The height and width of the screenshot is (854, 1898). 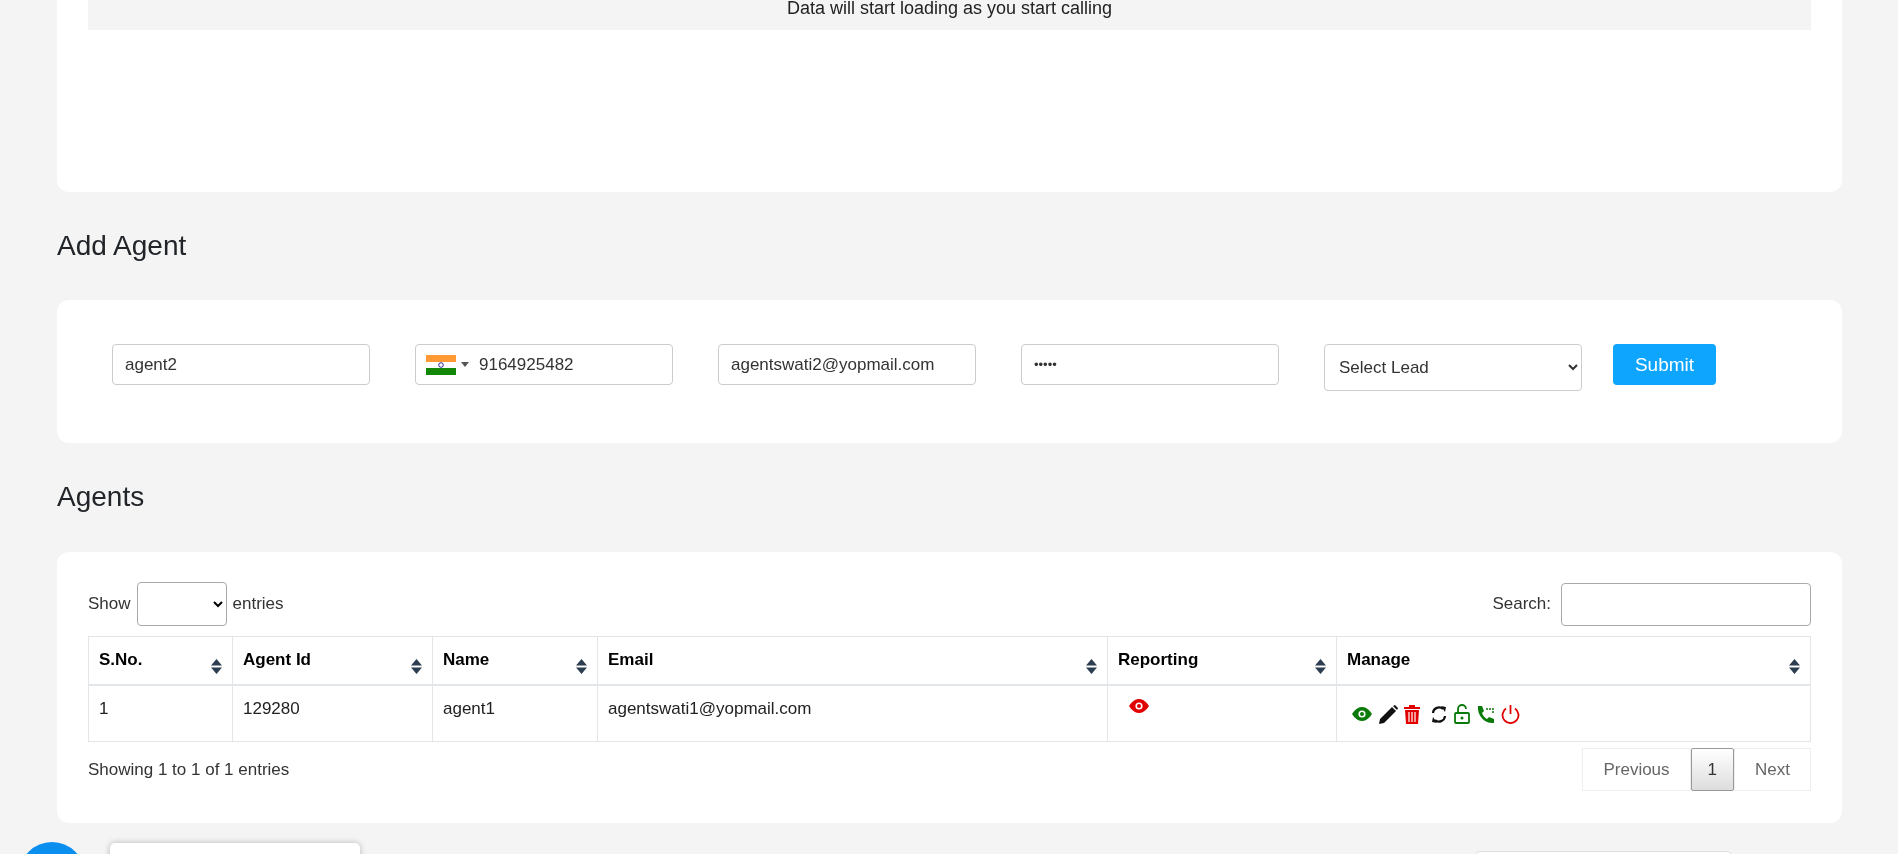 What do you see at coordinates (101, 497) in the screenshot?
I see `section-heading: Agents` at bounding box center [101, 497].